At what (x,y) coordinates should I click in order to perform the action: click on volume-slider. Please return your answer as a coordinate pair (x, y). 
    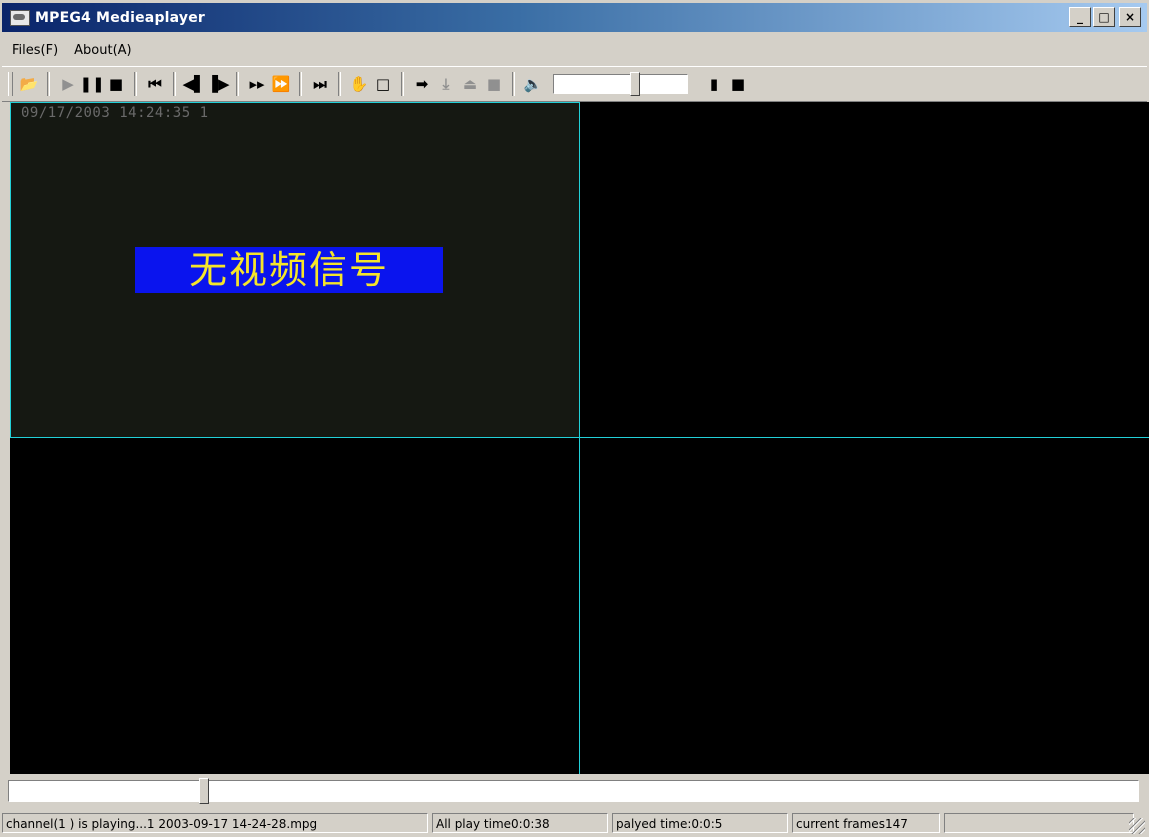
    Looking at the image, I should click on (620, 84).